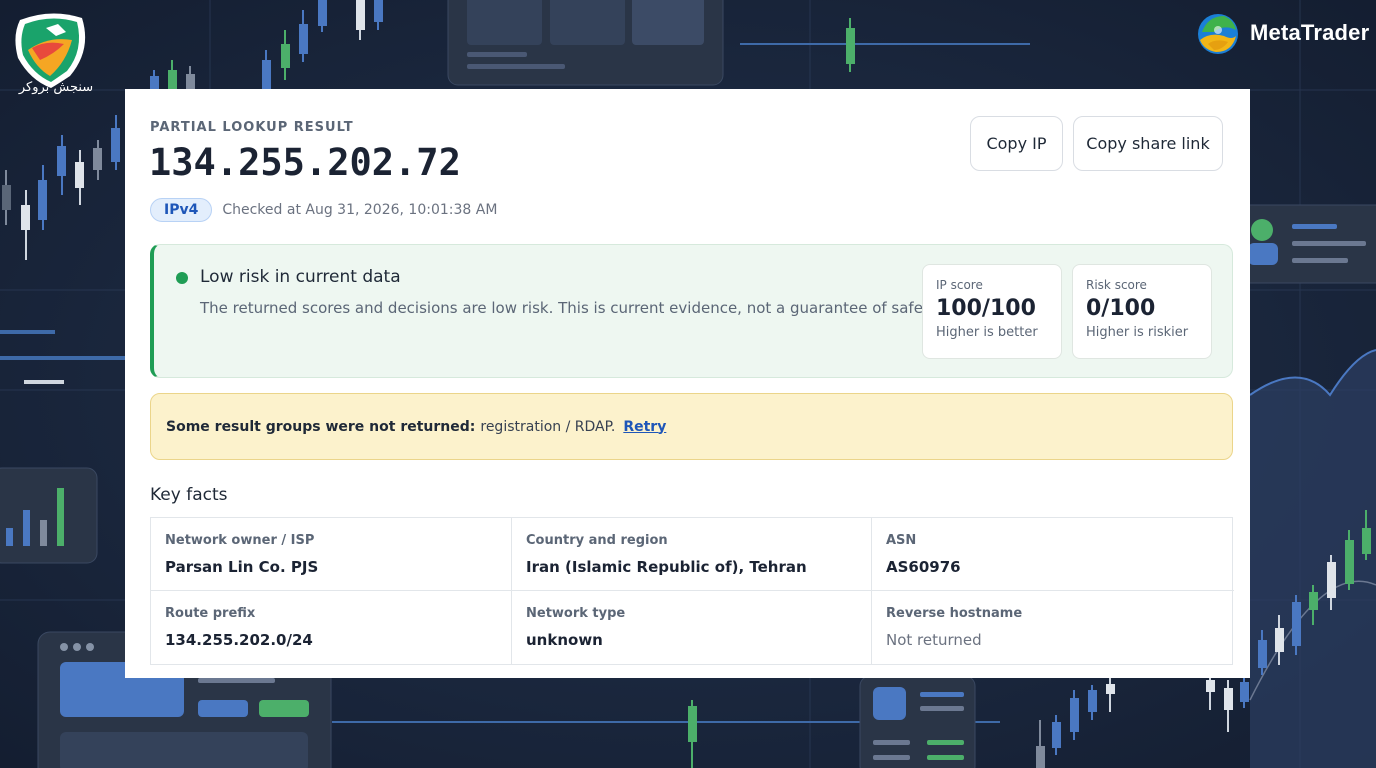 This screenshot has width=1376, height=768. I want to click on result-status-label: PARTIAL LOOKUP RESULT, so click(252, 127).